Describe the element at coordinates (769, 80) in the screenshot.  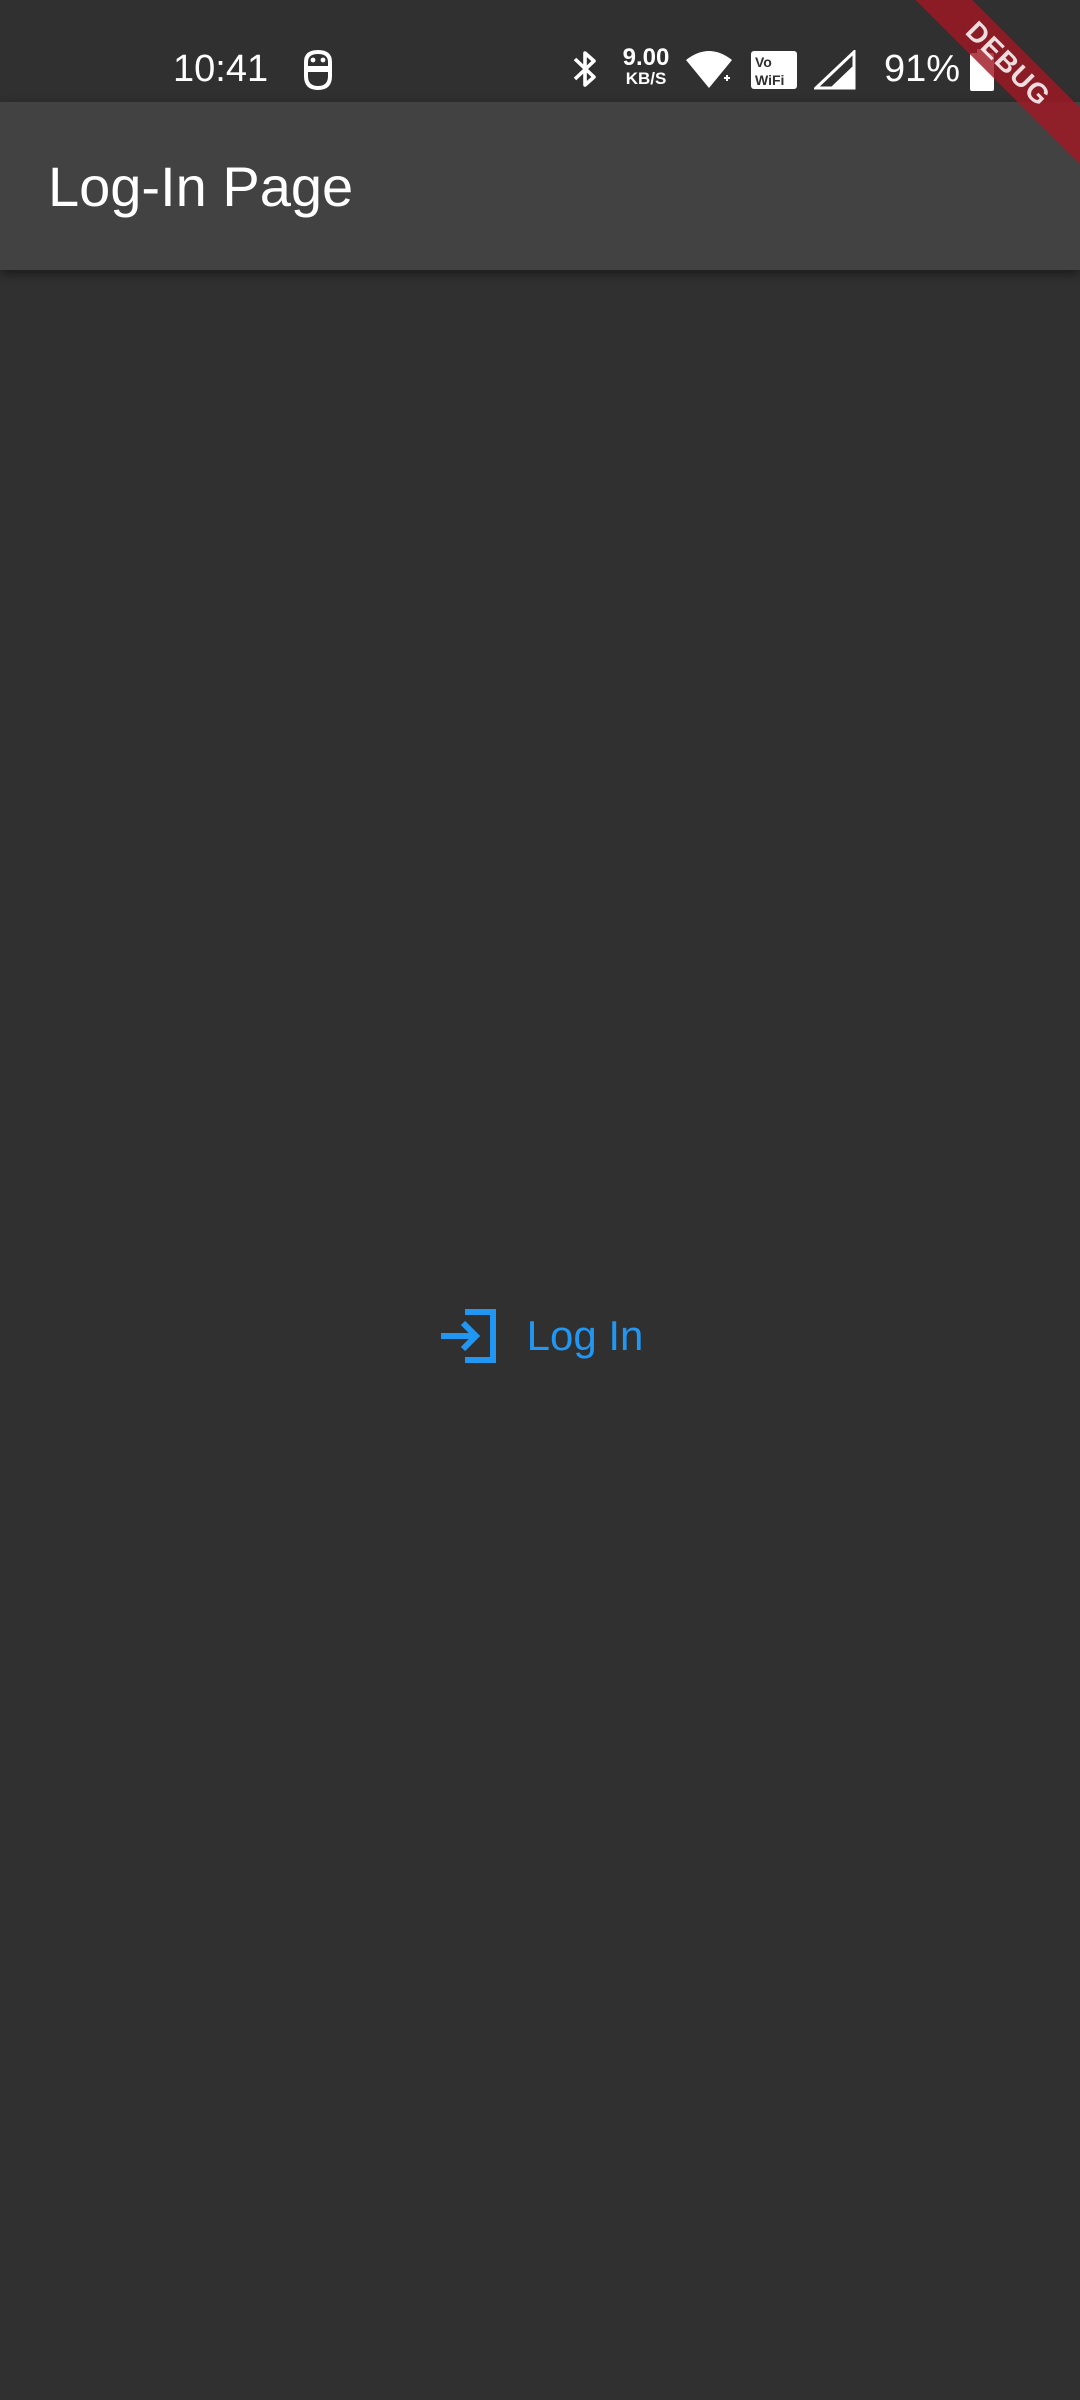
I see `svg-text: WiFi` at that location.